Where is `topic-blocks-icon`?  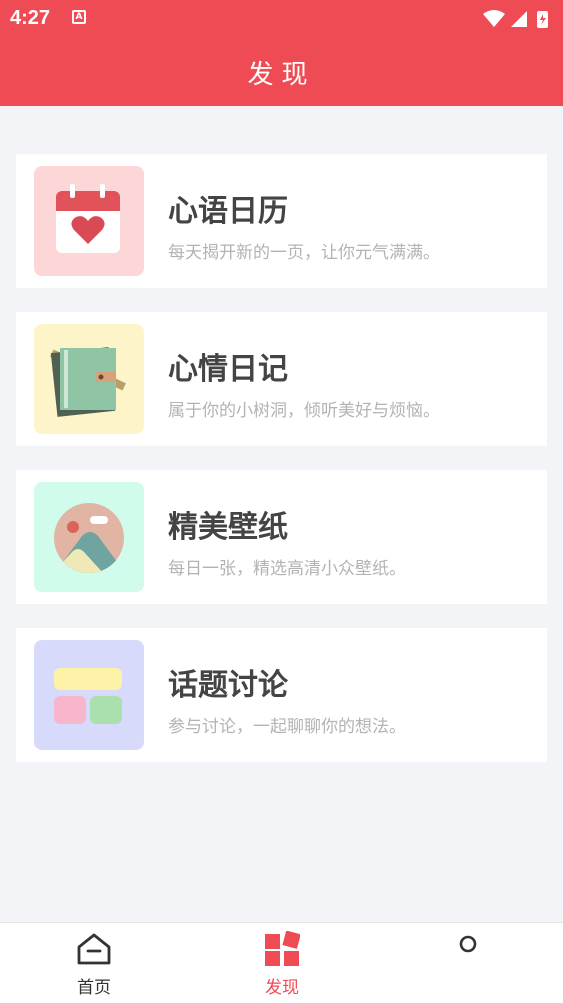
topic-blocks-icon is located at coordinates (88, 696).